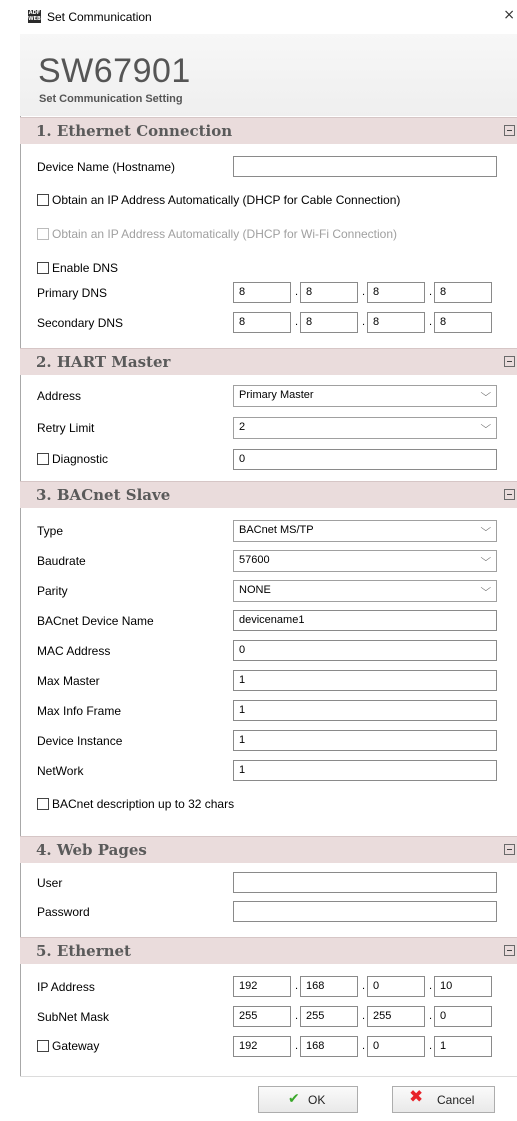  What do you see at coordinates (463, 1046) in the screenshot?
I see `gateway-octet-4: 1` at bounding box center [463, 1046].